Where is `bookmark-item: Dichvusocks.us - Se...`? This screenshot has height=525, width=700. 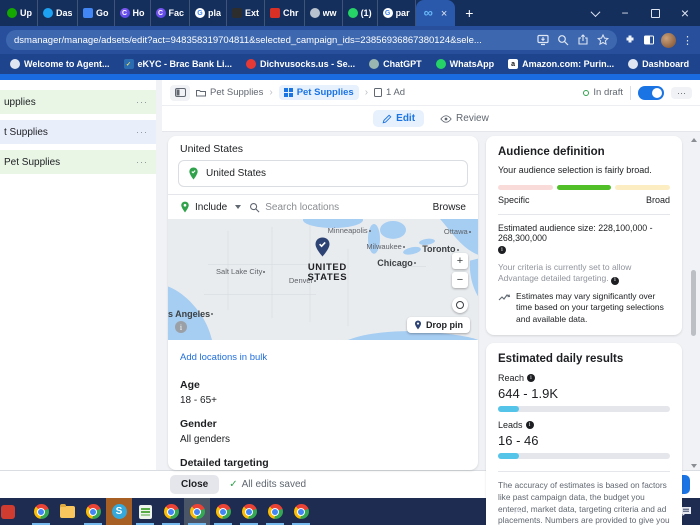
bookmark-item: Dichvusocks.us - Se... is located at coordinates (300, 64).